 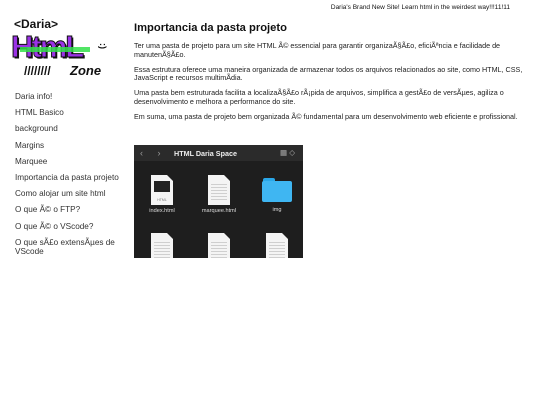 I want to click on sidebar-item-vscode-extensions: O que sÃ£o extensÃµes de VScode, so click(x=71, y=247).